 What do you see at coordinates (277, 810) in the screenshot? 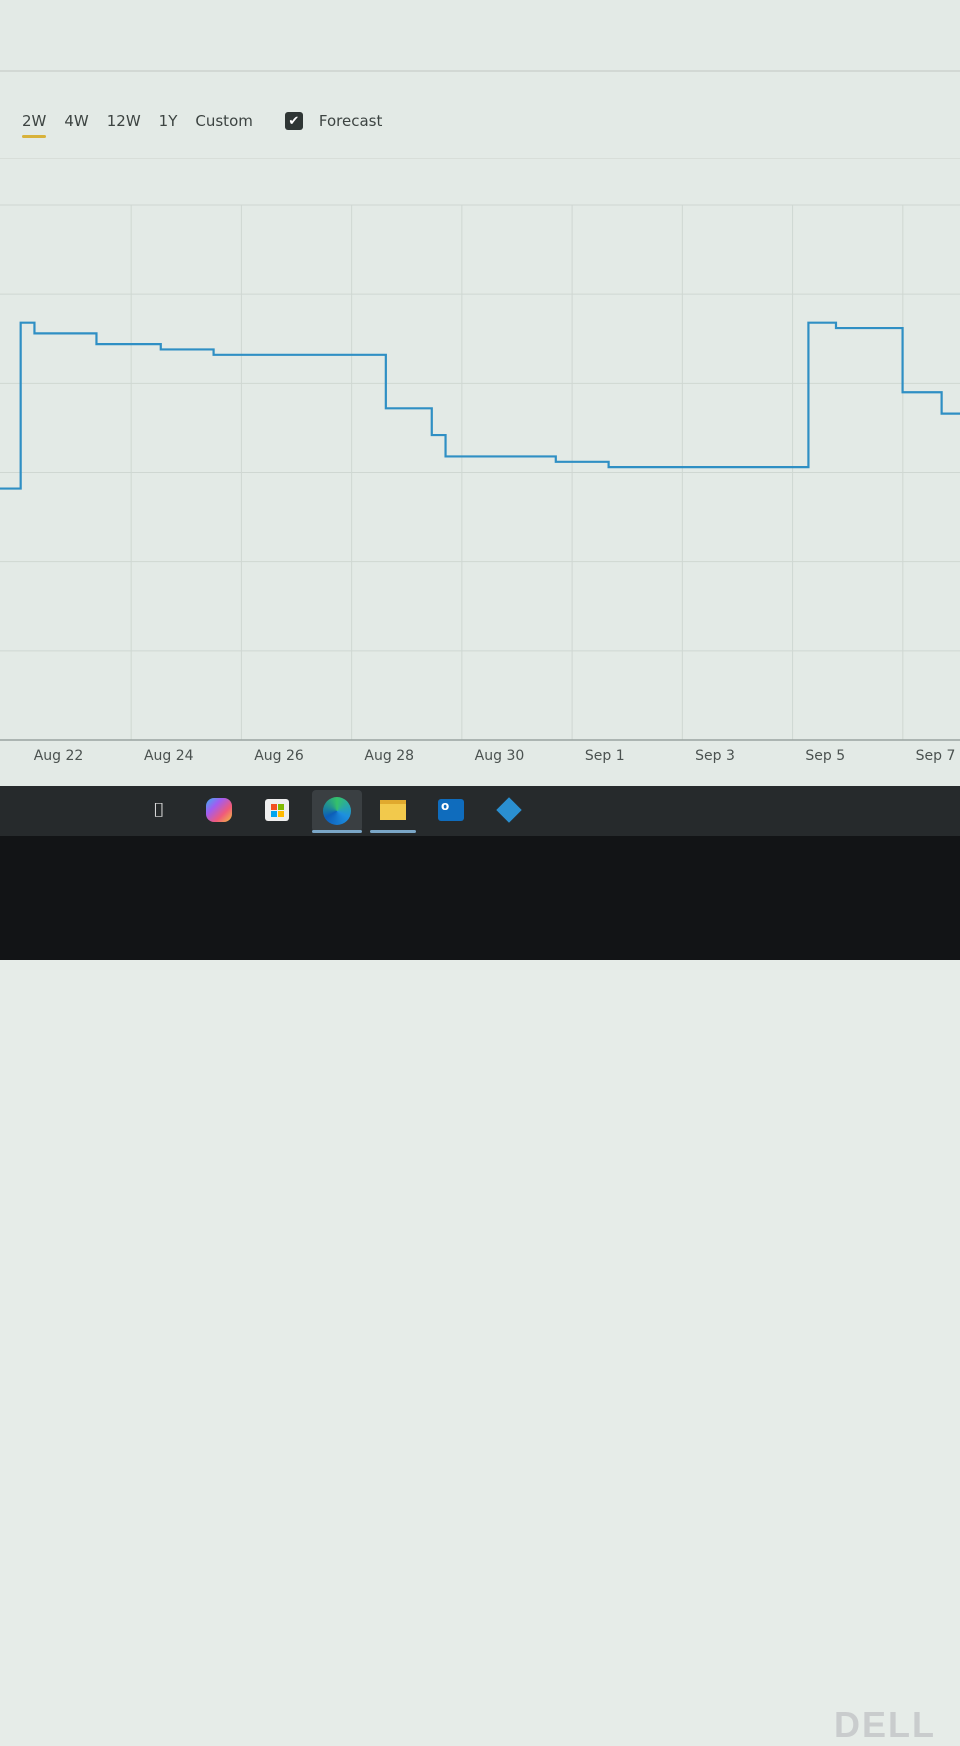
I see `store-icon` at bounding box center [277, 810].